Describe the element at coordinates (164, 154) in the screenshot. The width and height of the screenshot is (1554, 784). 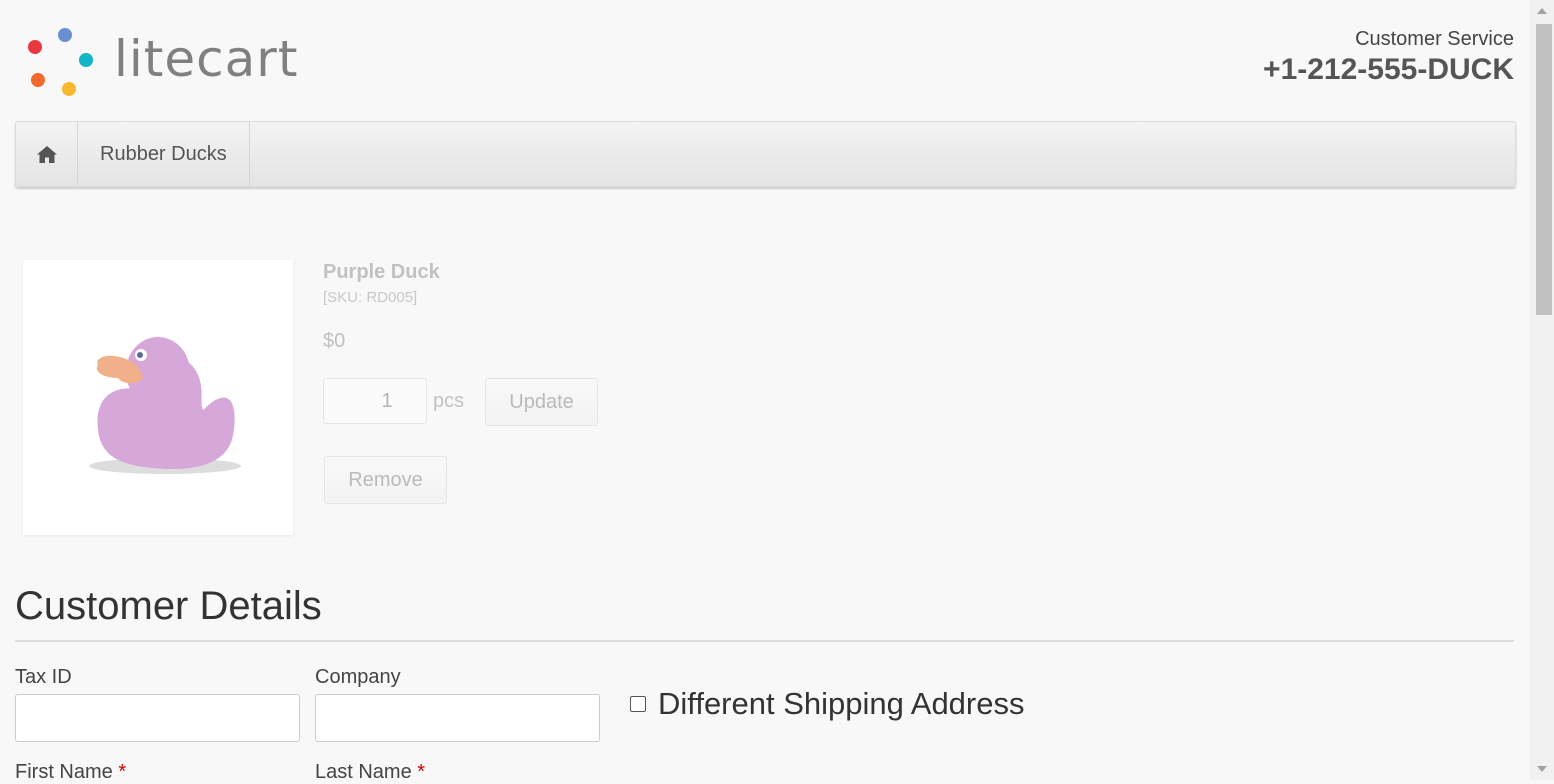
I see `nav-item-rubber-ducks: Rubber Ducks` at that location.